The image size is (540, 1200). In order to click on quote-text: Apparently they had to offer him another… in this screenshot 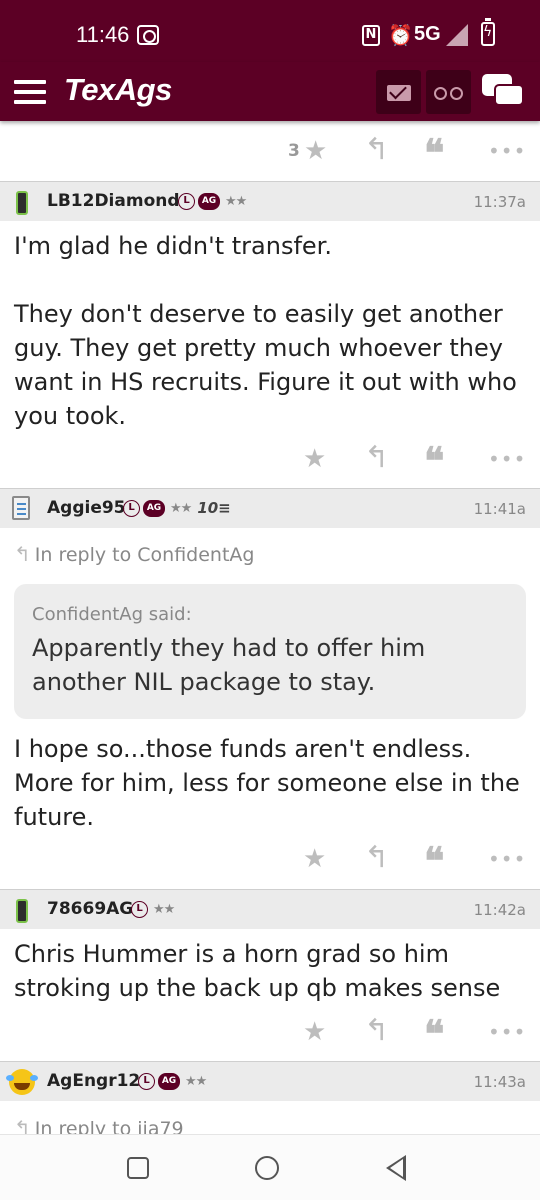, I will do `click(229, 665)`.